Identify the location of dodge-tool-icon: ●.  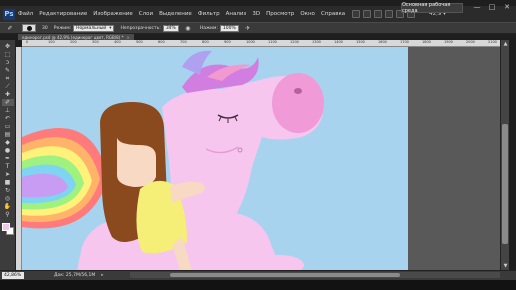
(8, 150).